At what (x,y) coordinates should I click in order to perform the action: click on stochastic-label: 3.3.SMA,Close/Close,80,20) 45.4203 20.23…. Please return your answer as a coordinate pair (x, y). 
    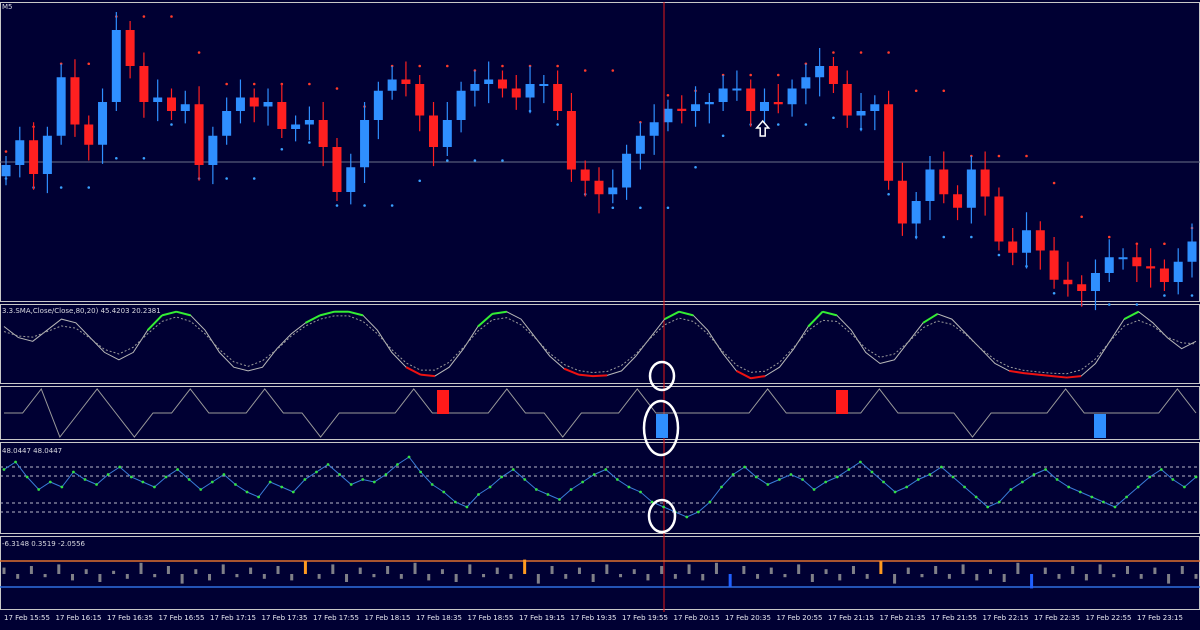
    Looking at the image, I should click on (81, 311).